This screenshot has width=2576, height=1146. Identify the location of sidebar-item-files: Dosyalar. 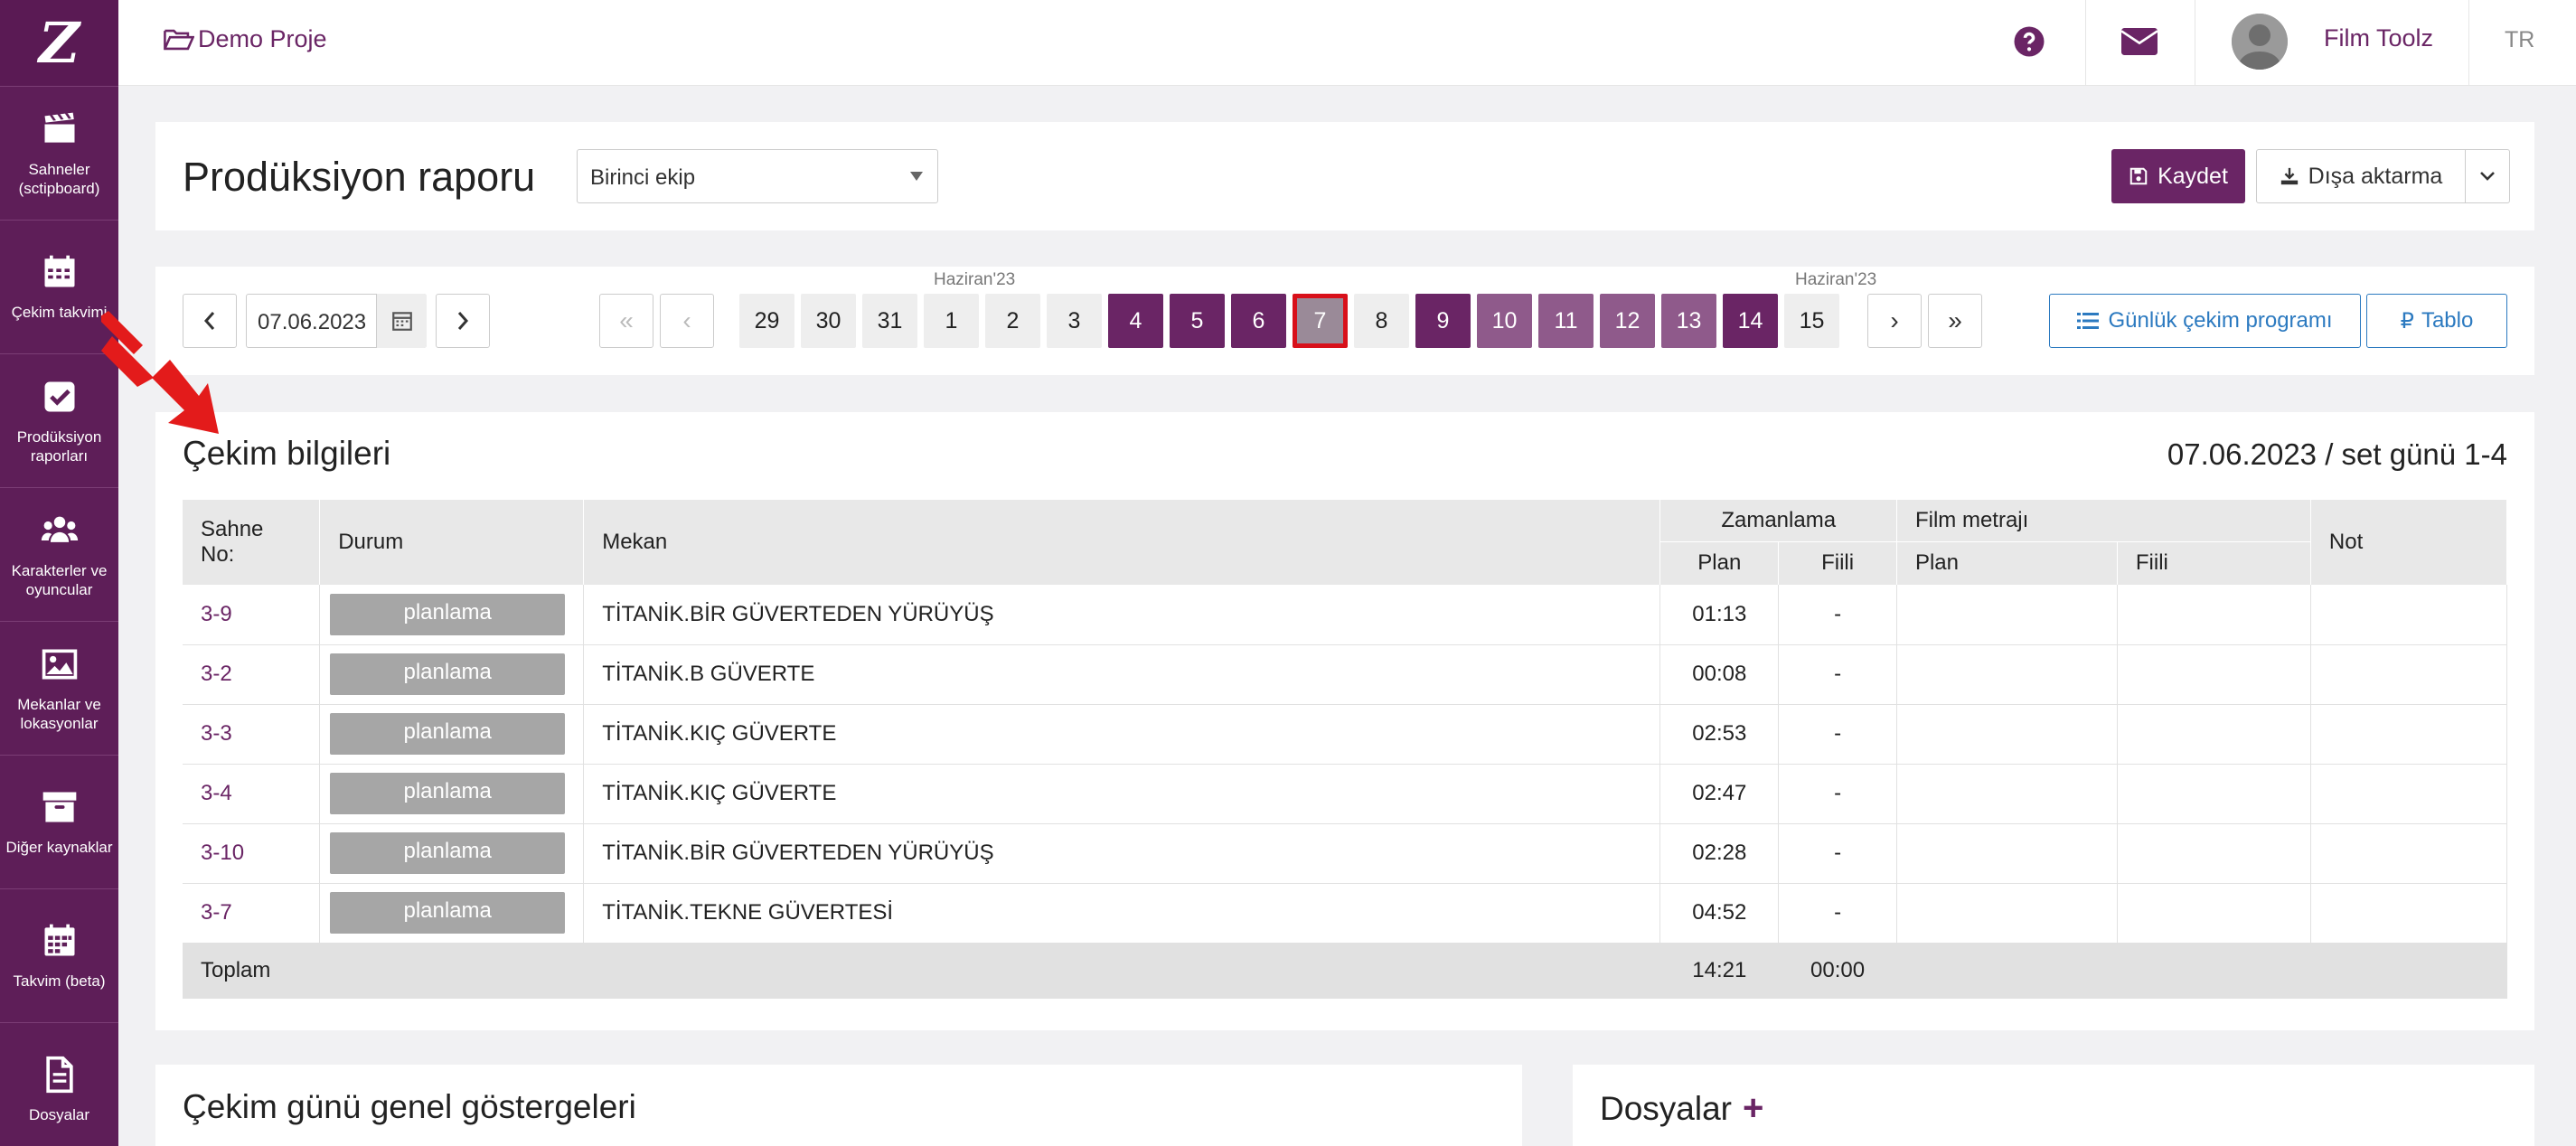
(59, 1084).